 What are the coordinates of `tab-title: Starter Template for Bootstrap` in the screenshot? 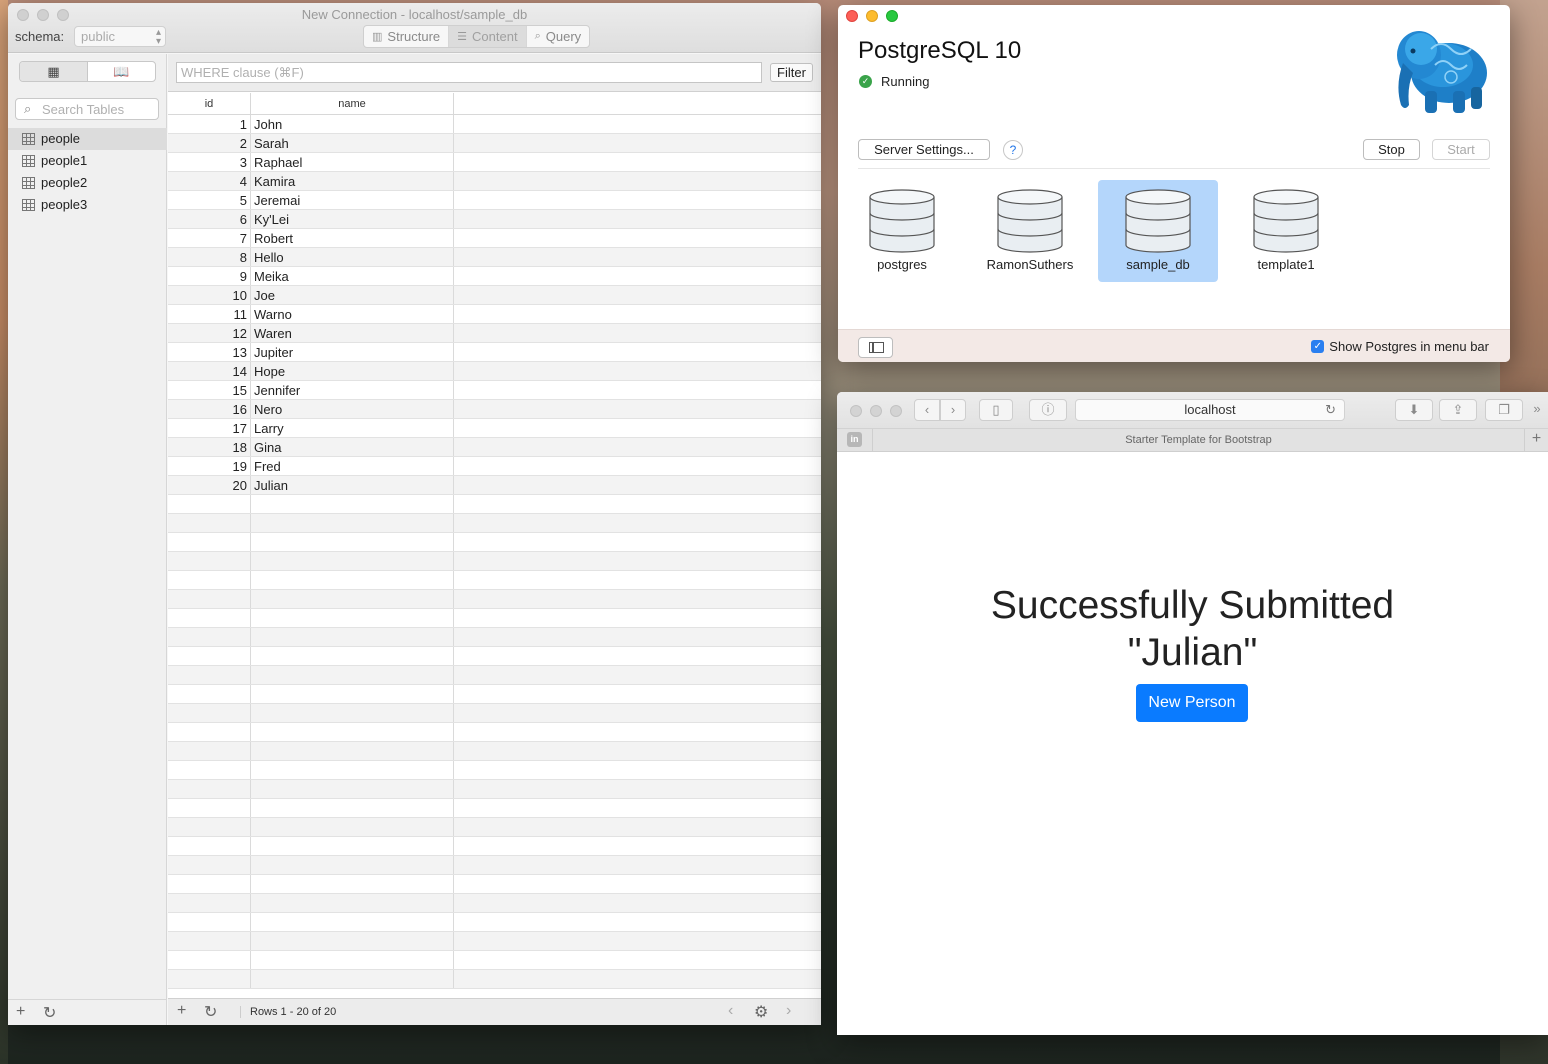 It's located at (1198, 440).